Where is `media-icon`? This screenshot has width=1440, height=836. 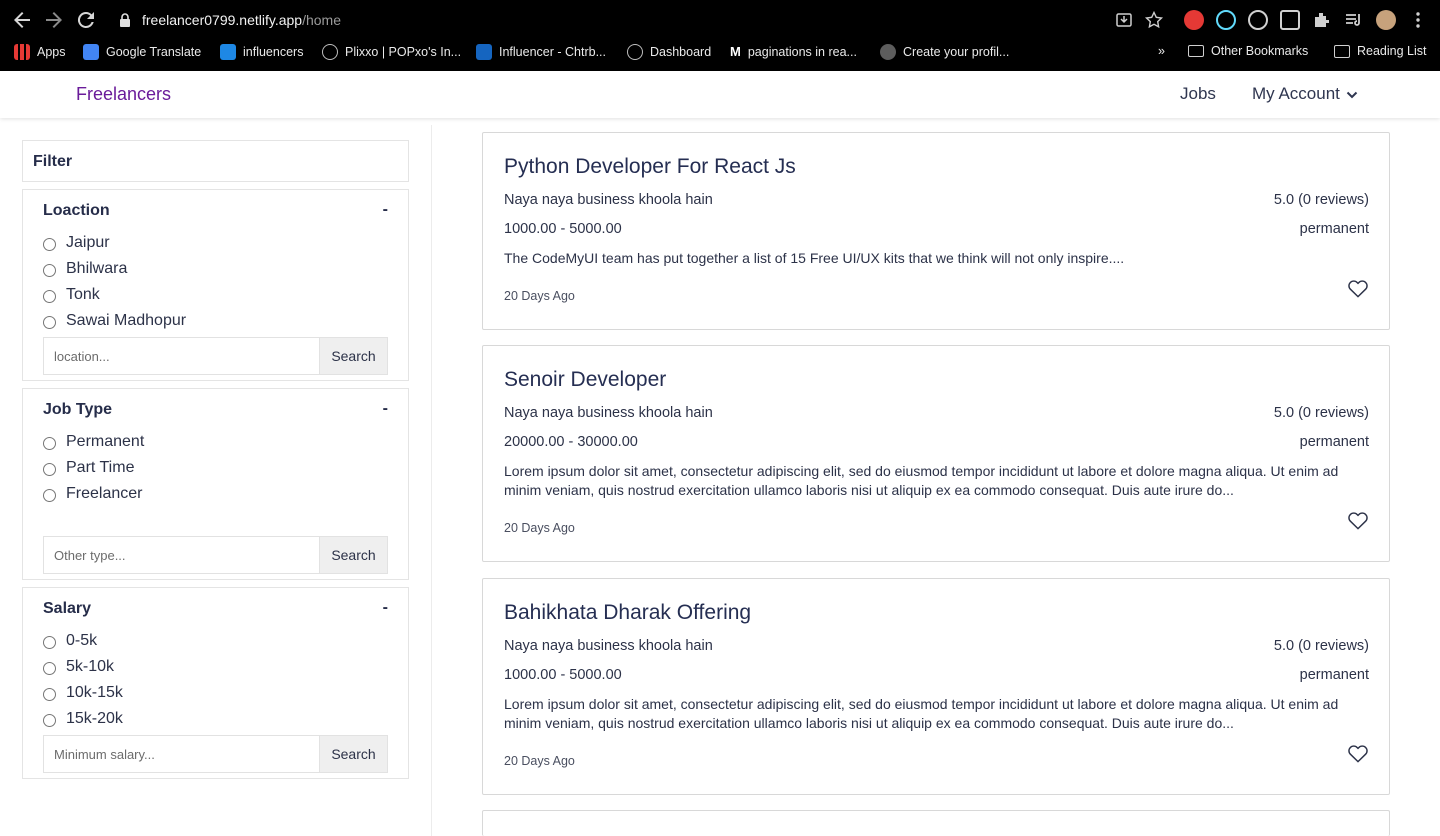
media-icon is located at coordinates (1354, 20).